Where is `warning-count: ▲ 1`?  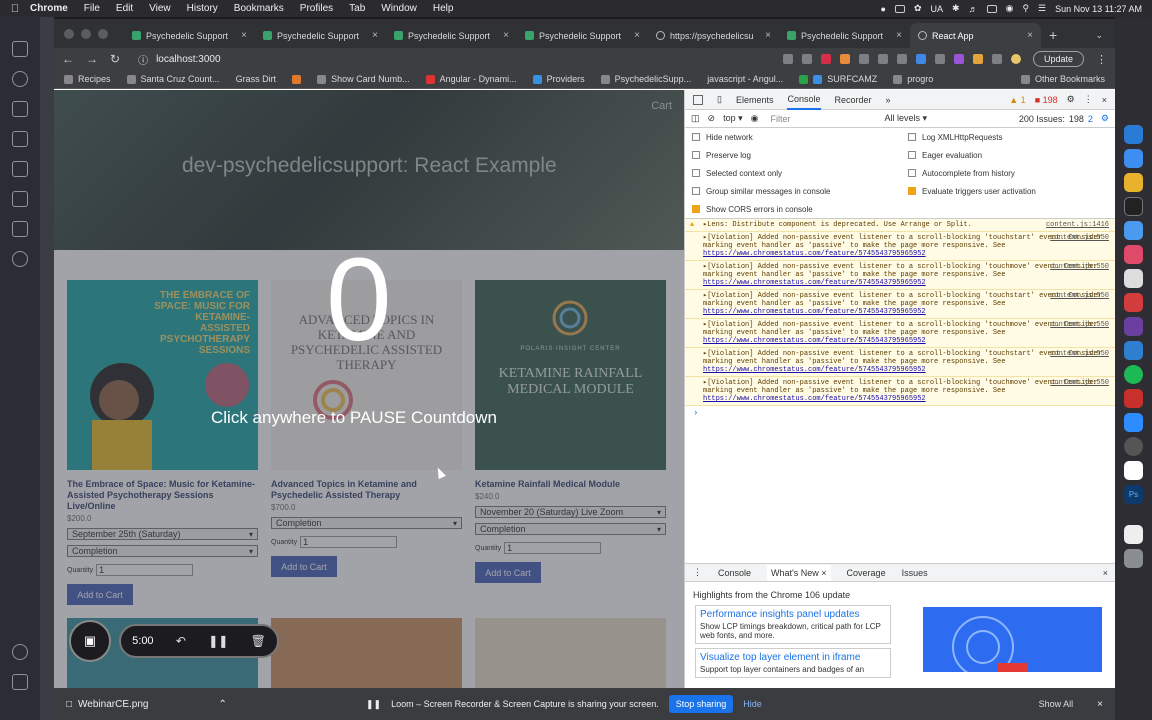
warning-count: ▲ 1 is located at coordinates (1017, 100).